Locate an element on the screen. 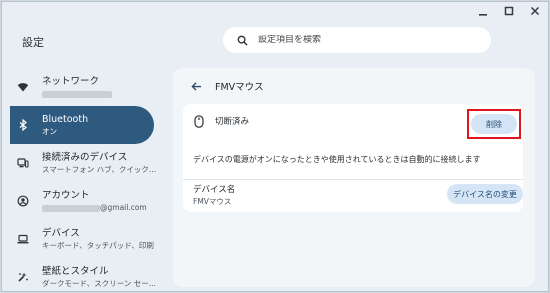 This screenshot has height=293, width=550. auto-connect-description: デバイスの電源がオンになったときや使用されているときは自動的に接続します is located at coordinates (337, 159).